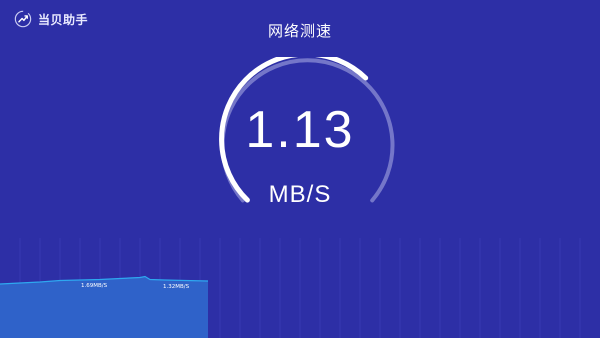  What do you see at coordinates (94, 286) in the screenshot?
I see `graph-peak-label: 1.69MB/S` at bounding box center [94, 286].